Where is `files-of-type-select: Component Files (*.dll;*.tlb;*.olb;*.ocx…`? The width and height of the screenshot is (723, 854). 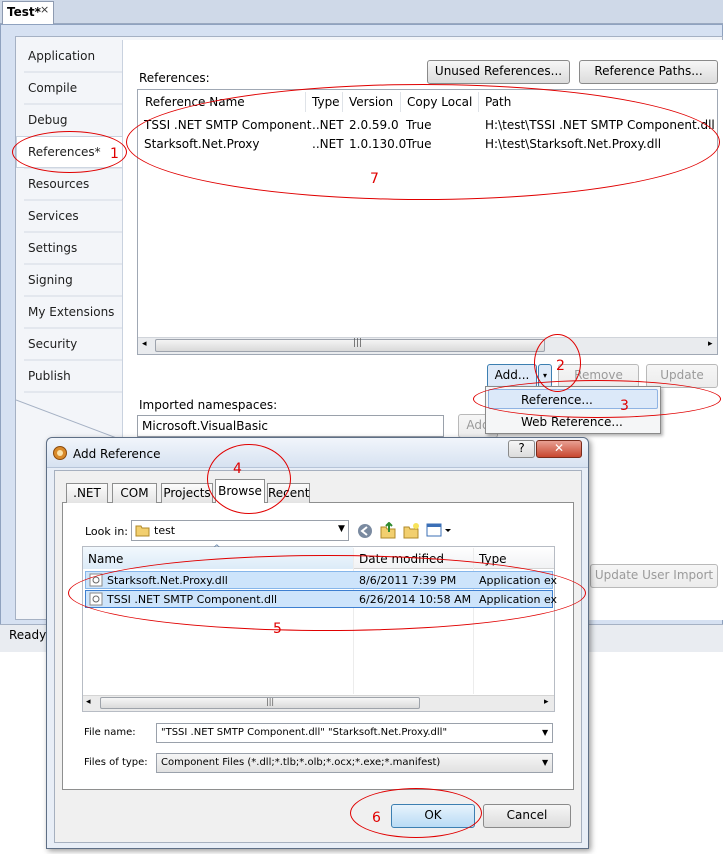 files-of-type-select: Component Files (*.dll;*.tlb;*.olb;*.ocx… is located at coordinates (354, 763).